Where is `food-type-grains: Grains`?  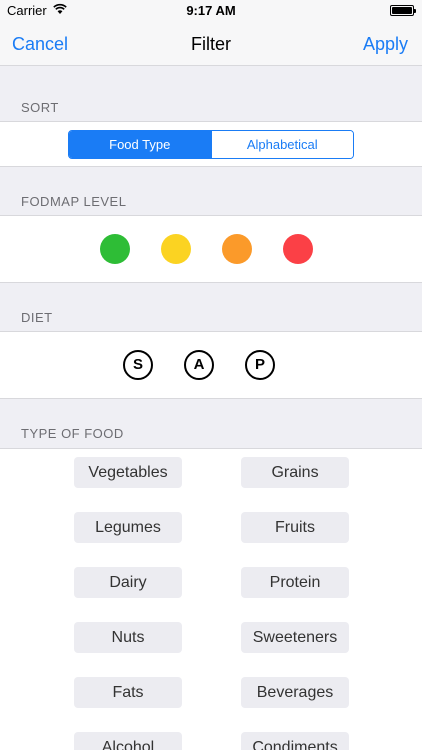
food-type-grains: Grains is located at coordinates (295, 472).